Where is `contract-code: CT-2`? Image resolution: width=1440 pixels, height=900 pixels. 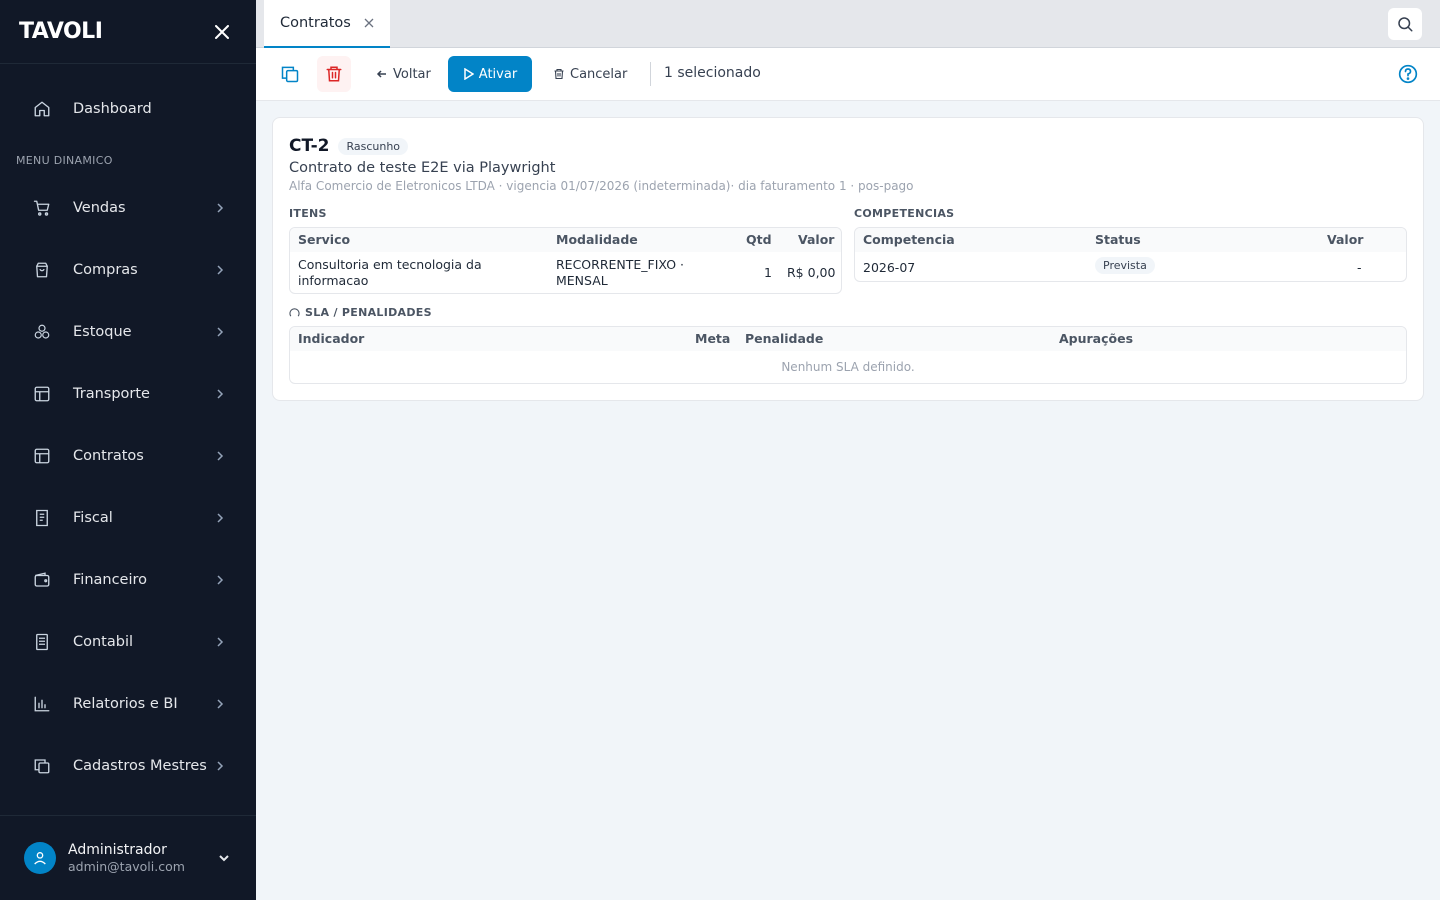
contract-code: CT-2 is located at coordinates (309, 146).